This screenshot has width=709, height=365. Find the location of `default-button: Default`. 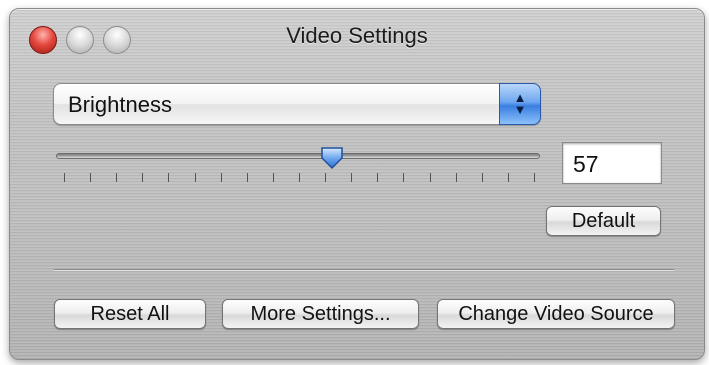

default-button: Default is located at coordinates (603, 221).